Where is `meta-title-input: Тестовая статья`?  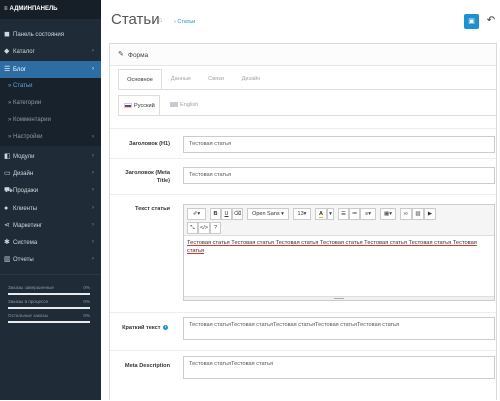 meta-title-input: Тестовая статья is located at coordinates (339, 175).